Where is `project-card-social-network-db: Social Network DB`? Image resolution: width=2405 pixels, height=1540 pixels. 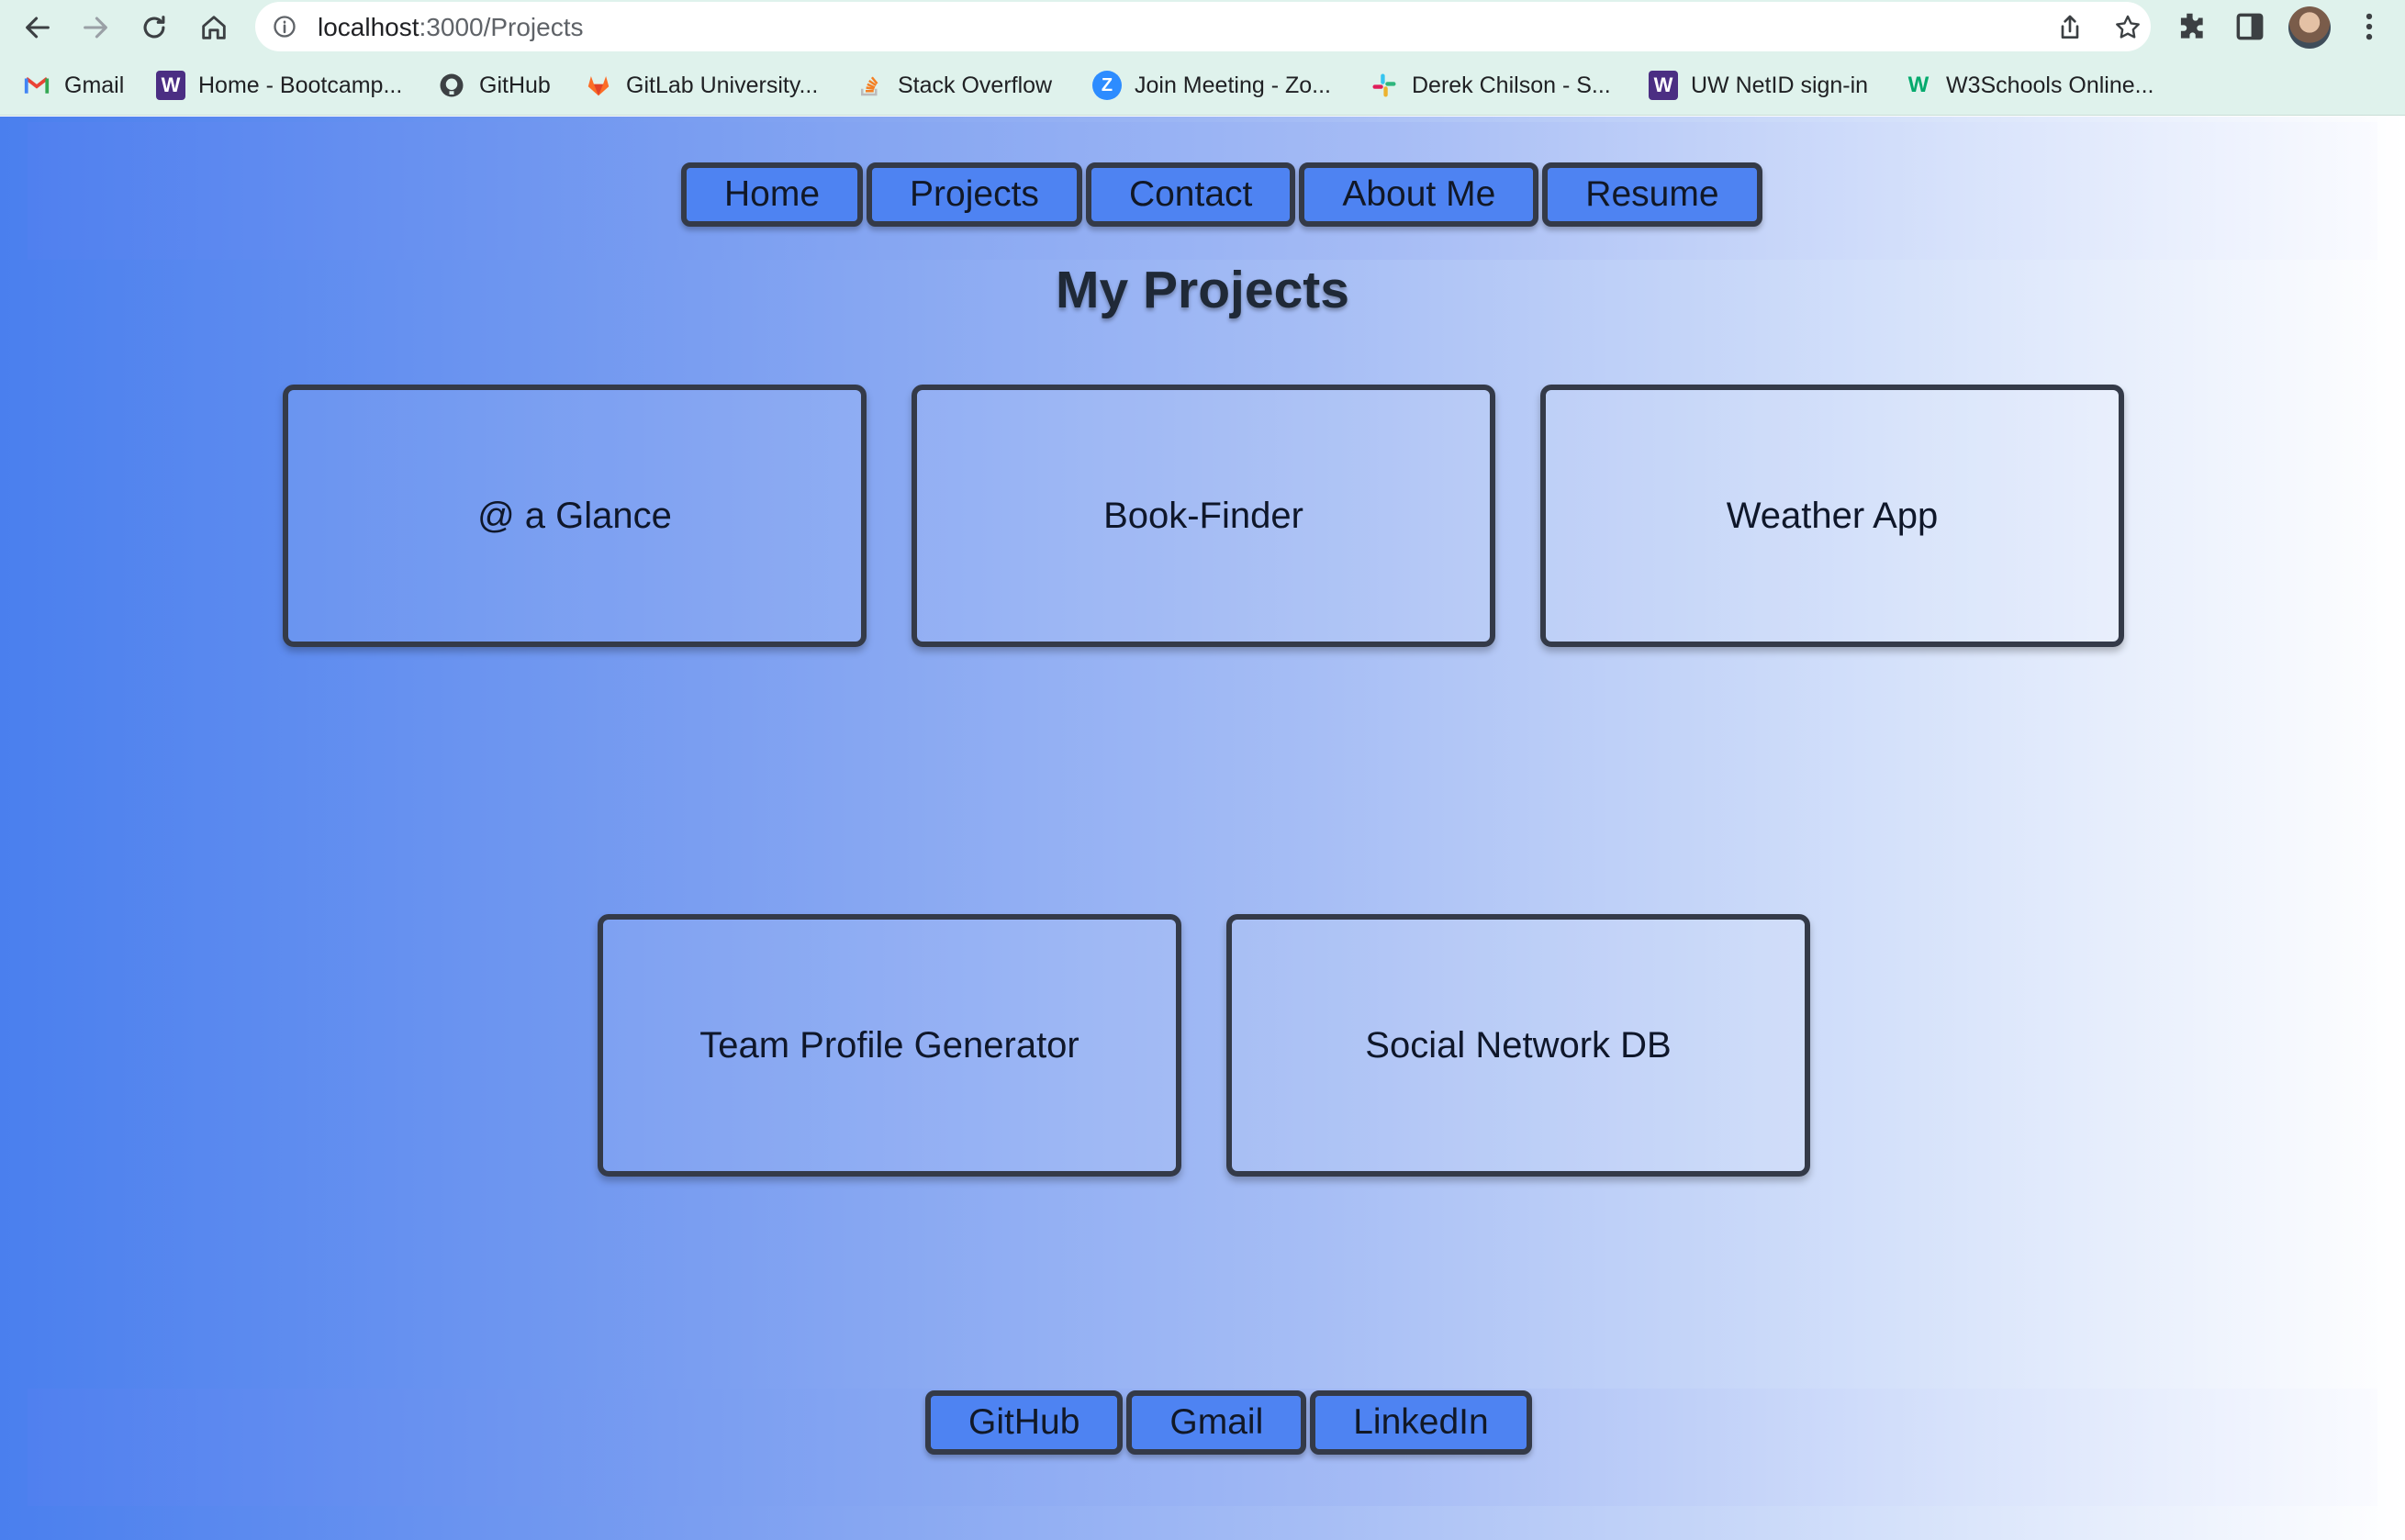 project-card-social-network-db: Social Network DB is located at coordinates (1518, 1045).